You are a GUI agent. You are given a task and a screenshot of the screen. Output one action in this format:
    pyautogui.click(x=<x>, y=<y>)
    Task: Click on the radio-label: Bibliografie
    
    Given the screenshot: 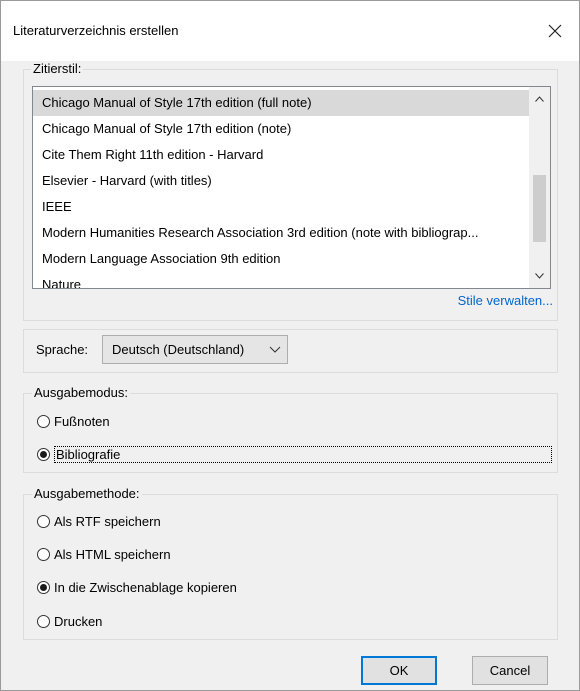 What is the action you would take?
    pyautogui.click(x=303, y=454)
    